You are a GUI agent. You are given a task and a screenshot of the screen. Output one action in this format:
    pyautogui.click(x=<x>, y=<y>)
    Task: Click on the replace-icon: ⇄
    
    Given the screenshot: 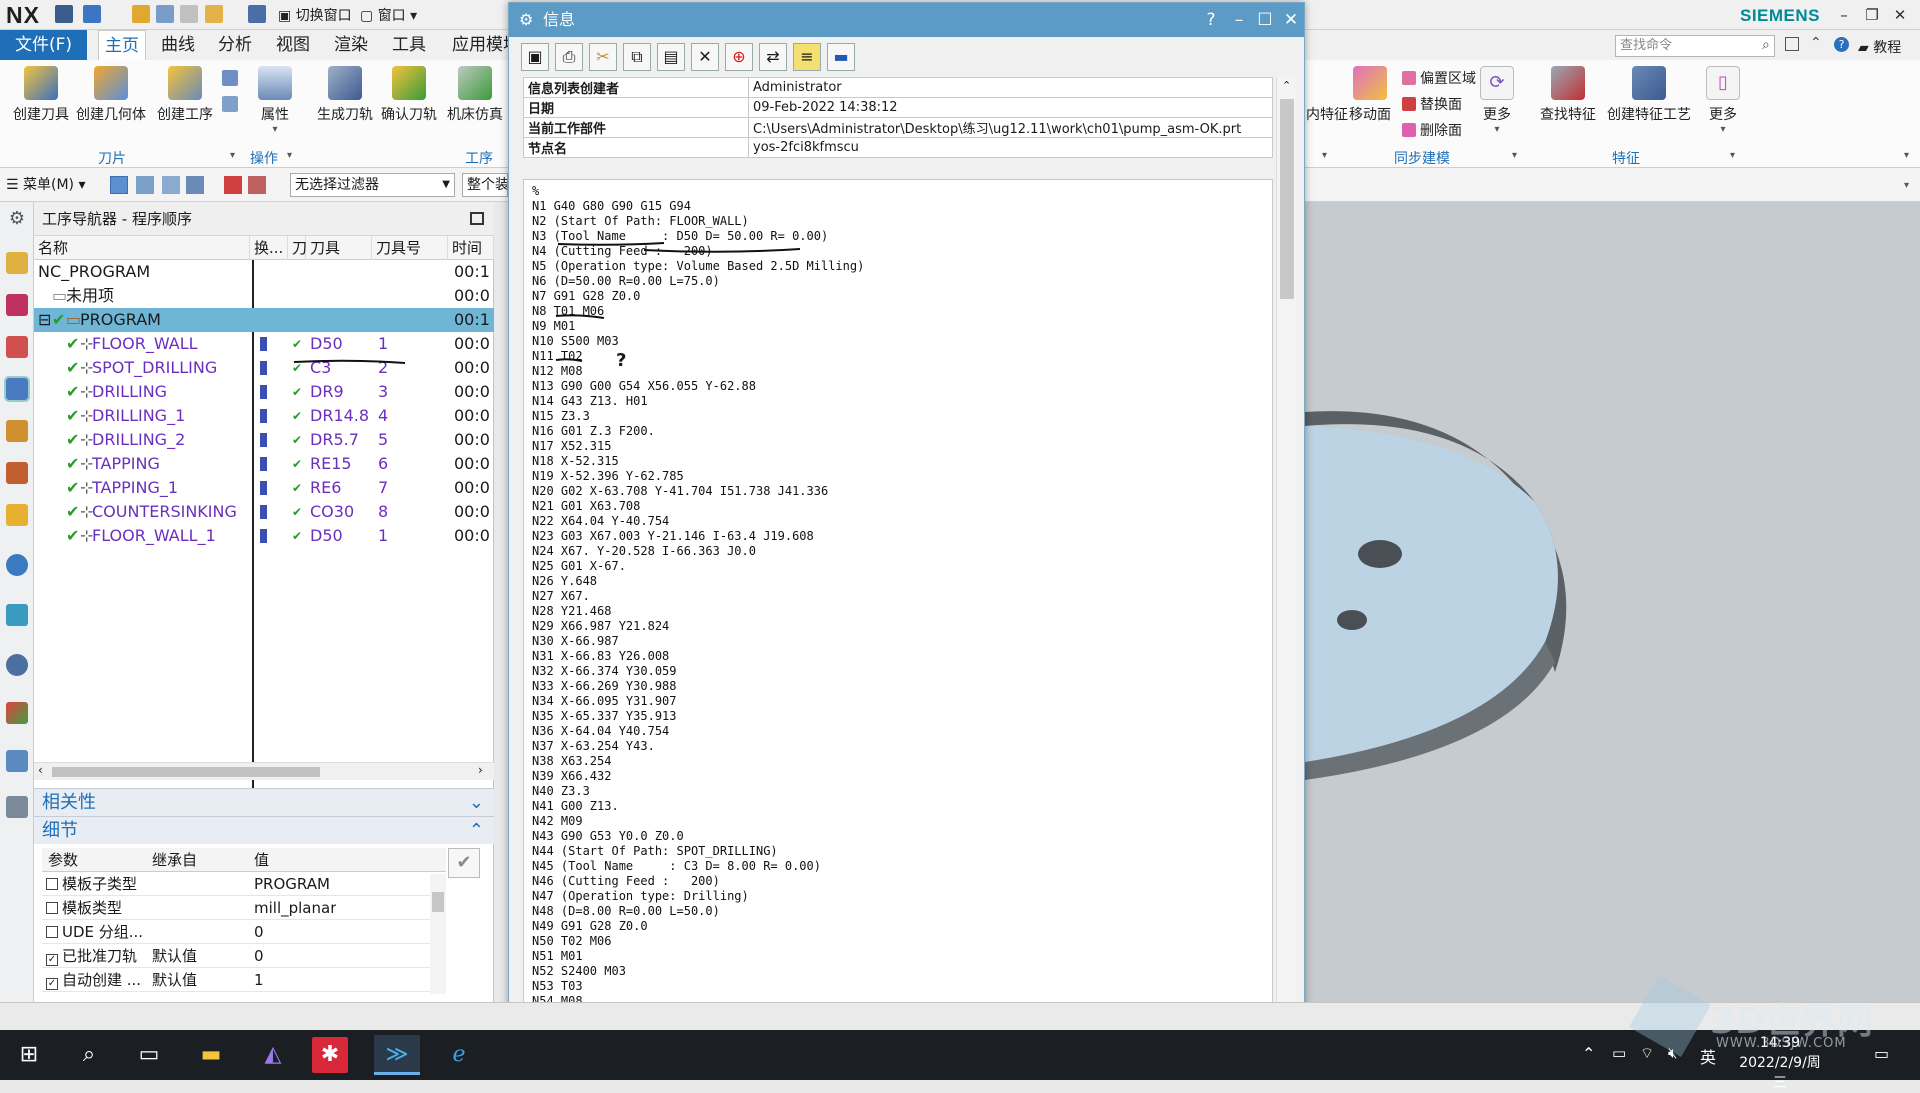 What is the action you would take?
    pyautogui.click(x=773, y=57)
    